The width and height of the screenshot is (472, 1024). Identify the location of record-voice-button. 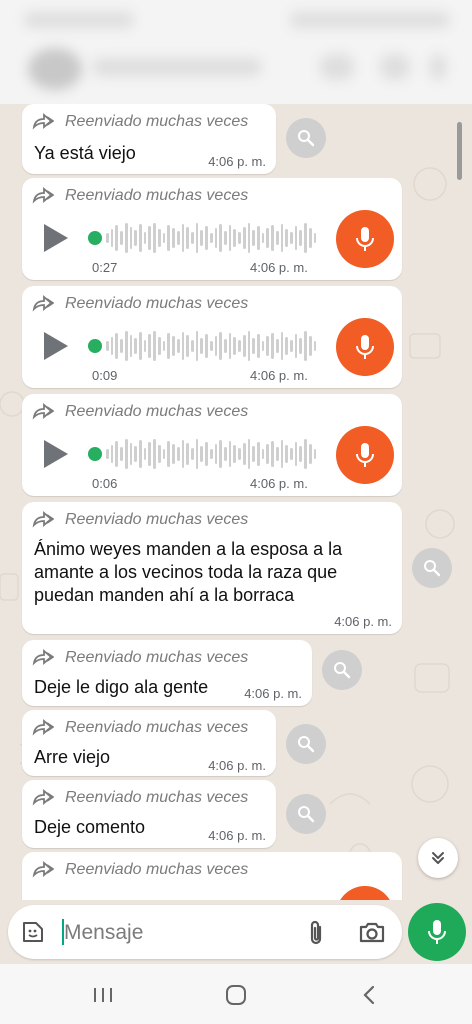
(437, 932).